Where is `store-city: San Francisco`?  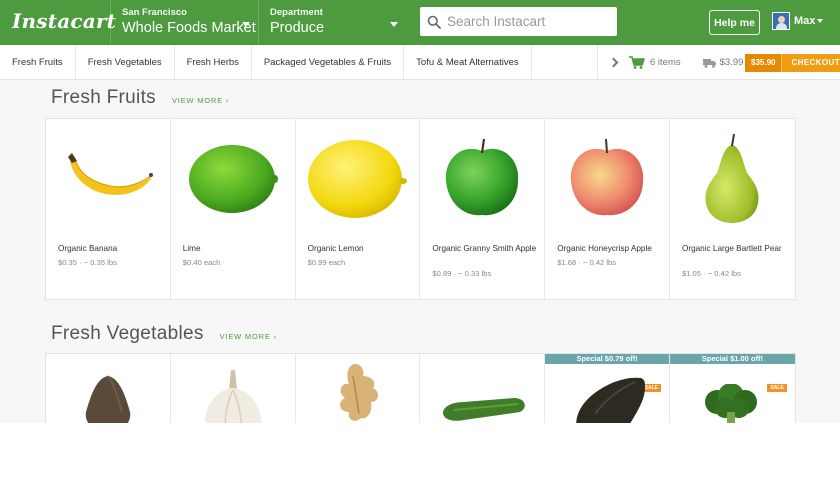 store-city: San Francisco is located at coordinates (154, 12).